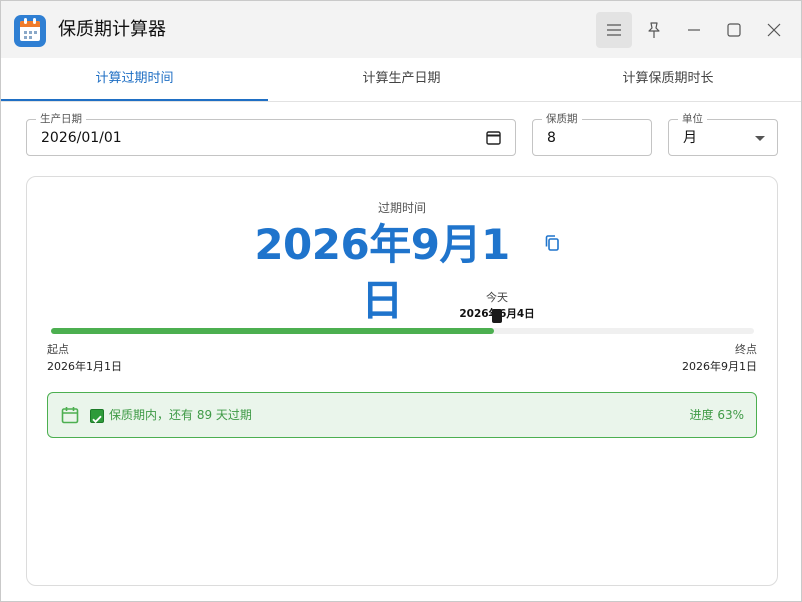 The image size is (802, 602). Describe the element at coordinates (271, 134) in the screenshot. I see `production-date-field: 生产日期 2026/01/01` at that location.